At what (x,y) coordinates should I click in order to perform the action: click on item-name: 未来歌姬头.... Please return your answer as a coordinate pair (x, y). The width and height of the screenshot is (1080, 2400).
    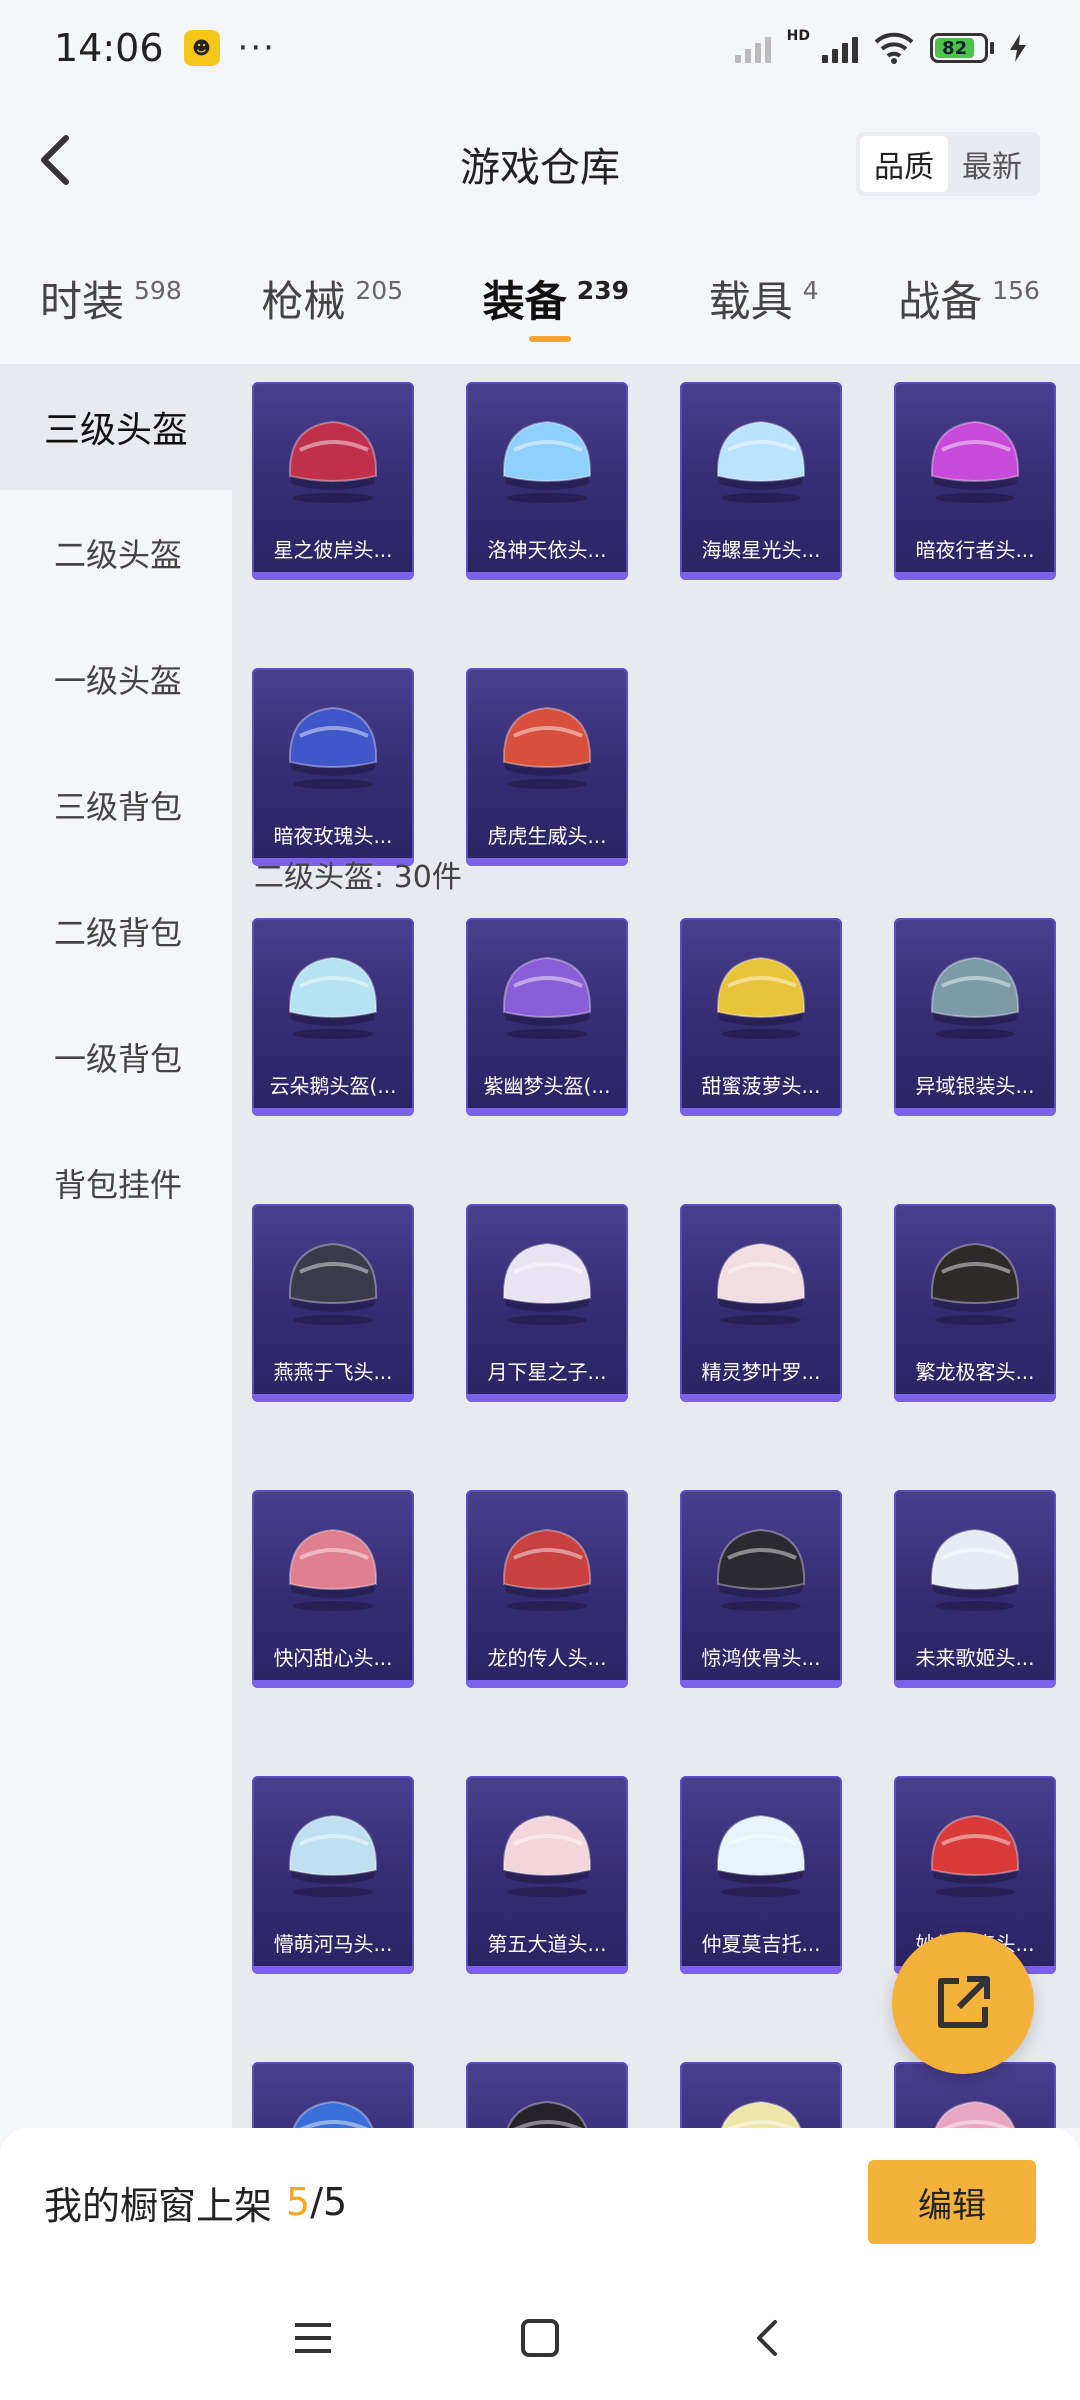
    Looking at the image, I should click on (975, 1658).